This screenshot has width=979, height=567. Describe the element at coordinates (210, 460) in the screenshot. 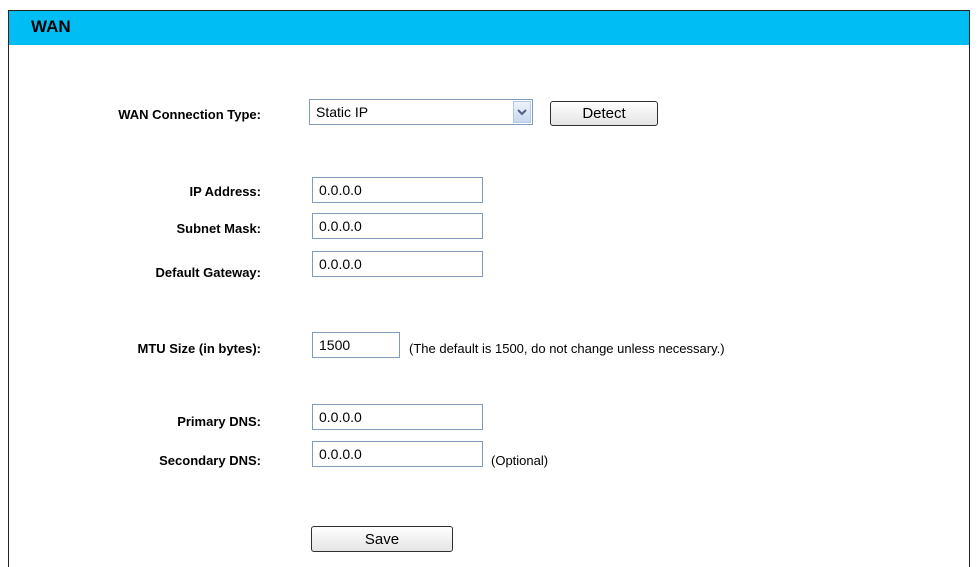

I see `secondary-dns-label: Secondary DNS:` at that location.